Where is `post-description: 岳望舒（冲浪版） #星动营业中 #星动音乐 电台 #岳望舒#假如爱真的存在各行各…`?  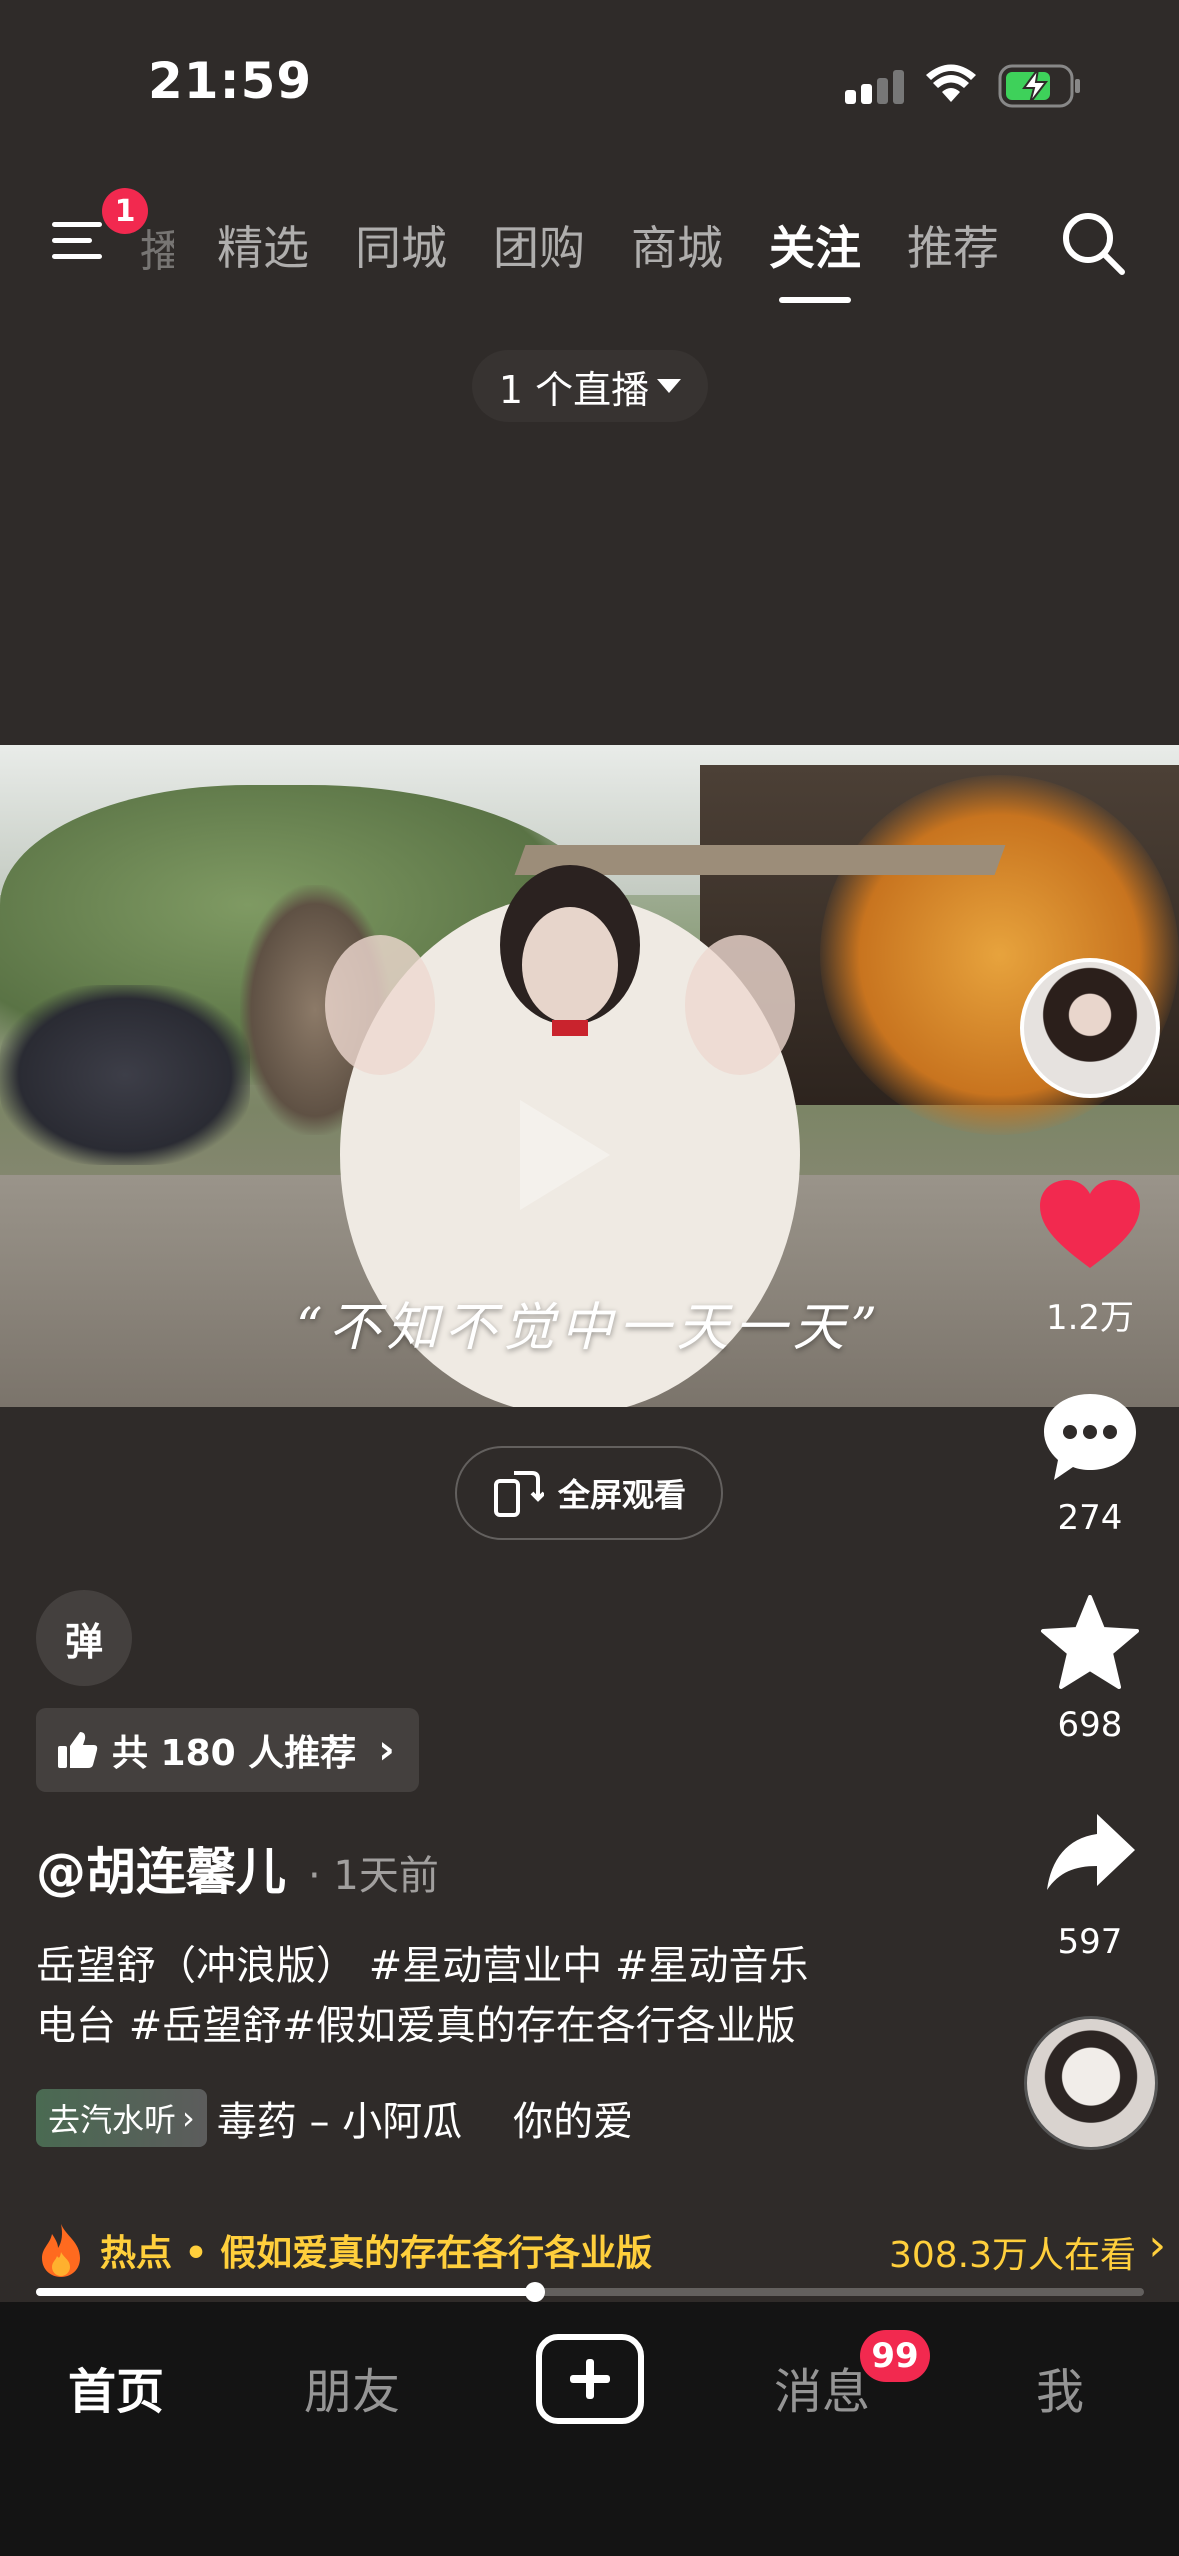
post-description: 岳望舒（冲浪版） #星动营业中 #星动音乐 电台 #岳望舒#假如爱真的存在各行各… is located at coordinates (476, 1996).